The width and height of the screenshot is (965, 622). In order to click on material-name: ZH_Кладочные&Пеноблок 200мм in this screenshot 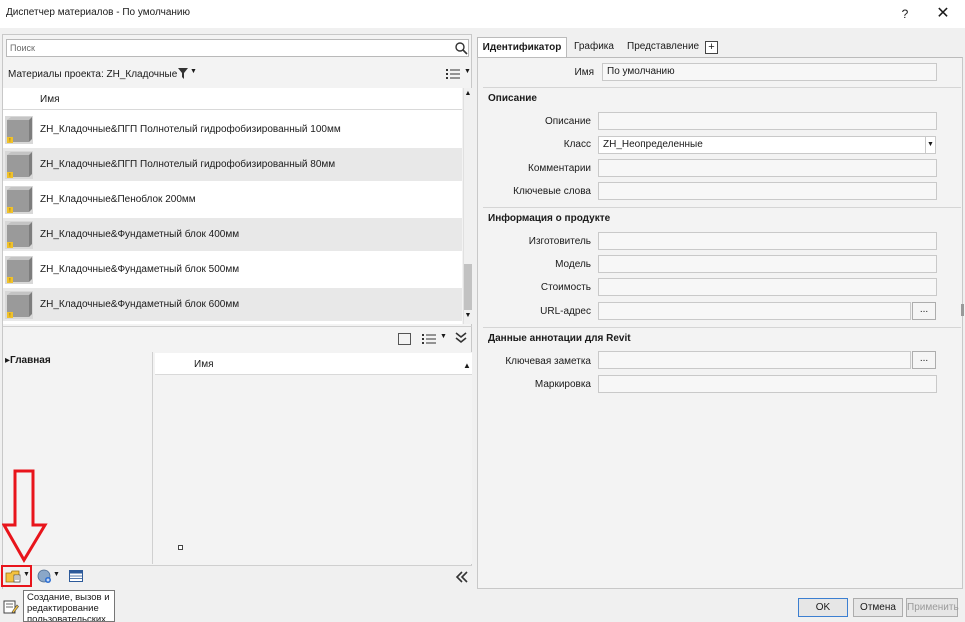, I will do `click(118, 199)`.